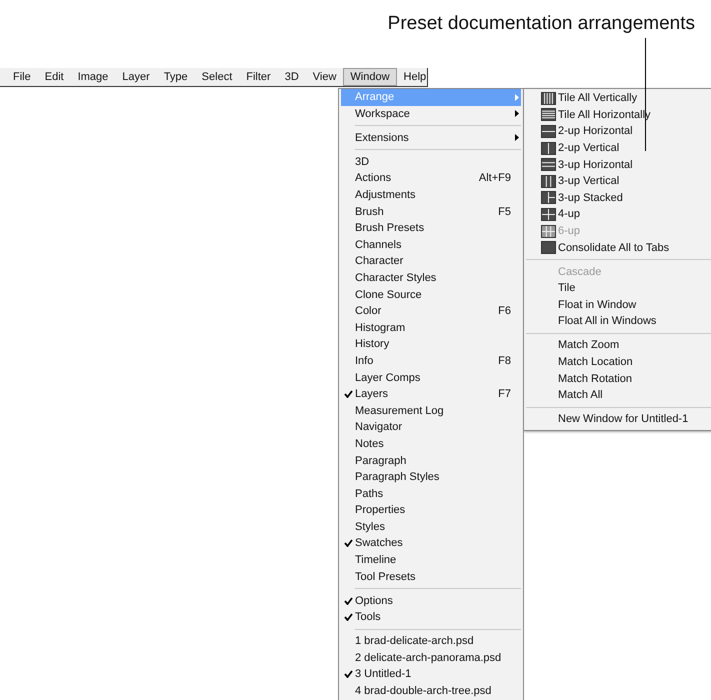 The height and width of the screenshot is (700, 711). I want to click on menu-item: 2-up Horizontal, so click(618, 131).